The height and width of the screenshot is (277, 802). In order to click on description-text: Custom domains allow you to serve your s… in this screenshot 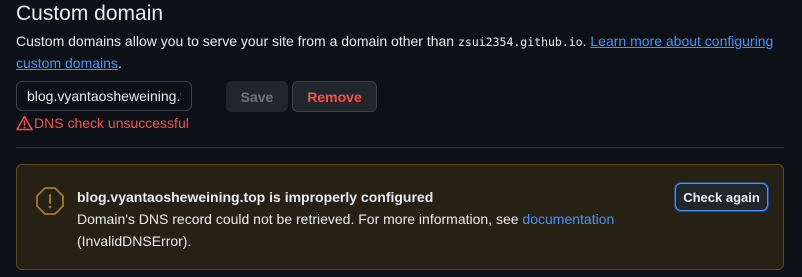, I will do `click(237, 41)`.